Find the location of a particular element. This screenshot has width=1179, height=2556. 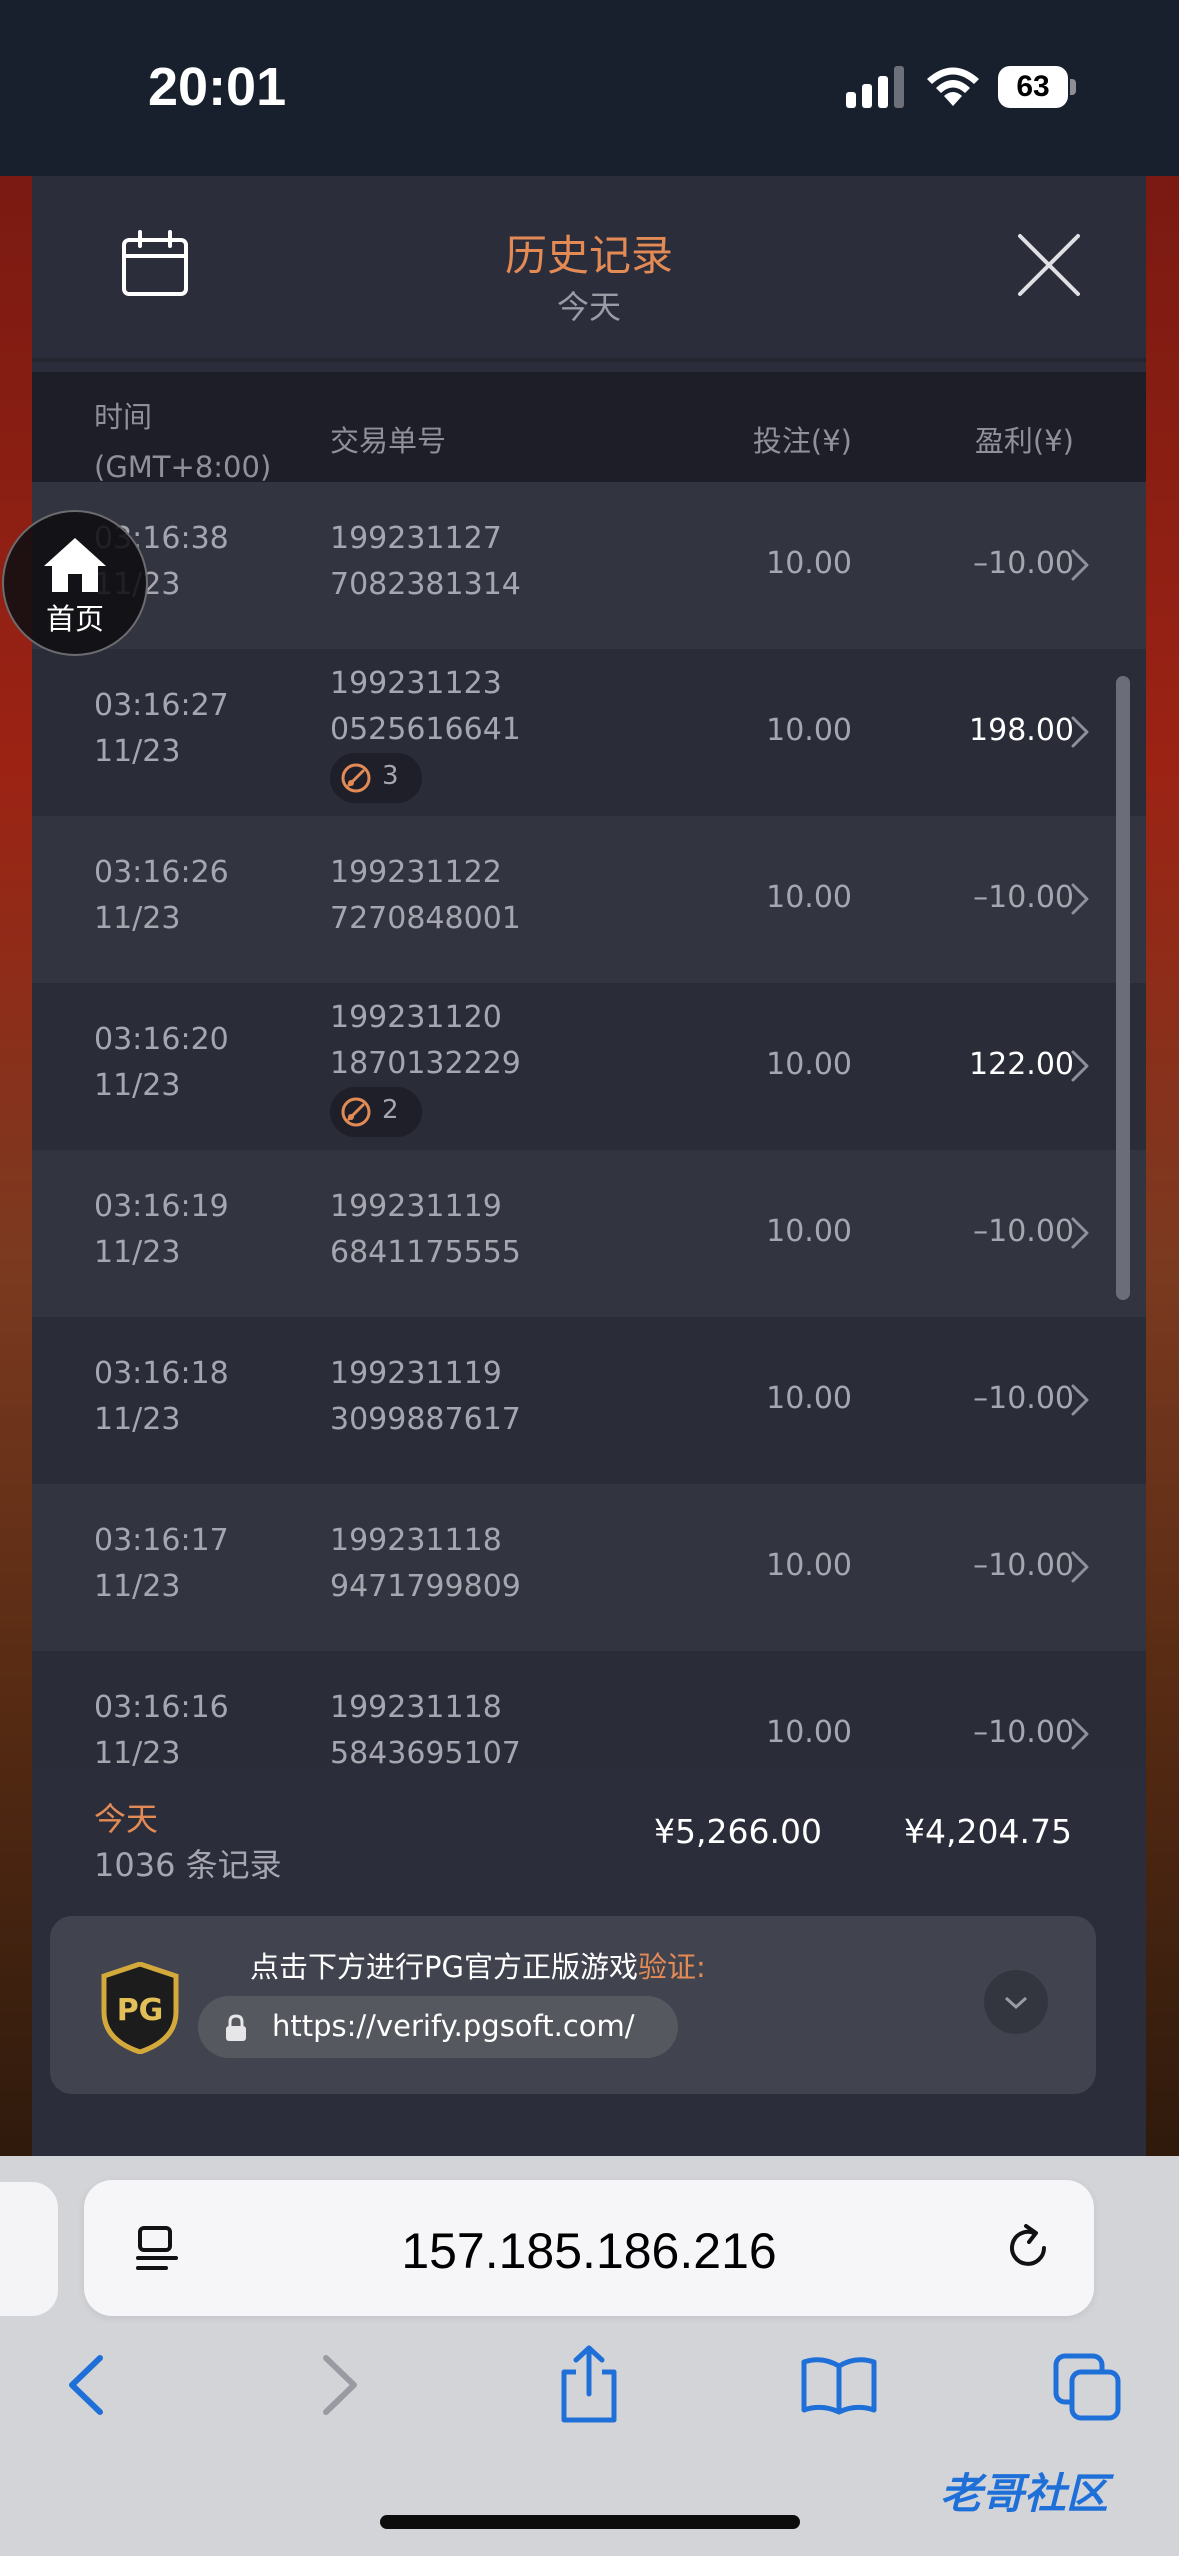

table-header: 时间 (GMT+8:00) 交易单号 投注(¥) 盈利(¥) is located at coordinates (589, 428).